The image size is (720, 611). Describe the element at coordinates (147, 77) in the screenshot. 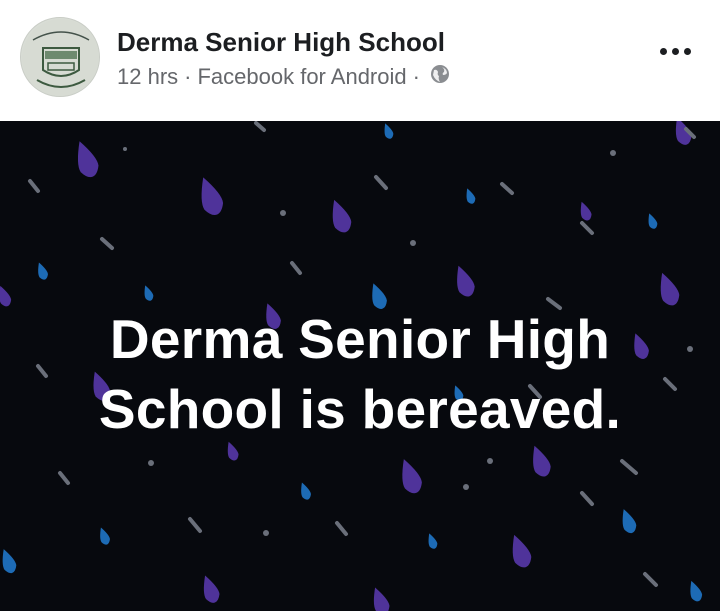

I see `post-time: 12 hrs` at that location.